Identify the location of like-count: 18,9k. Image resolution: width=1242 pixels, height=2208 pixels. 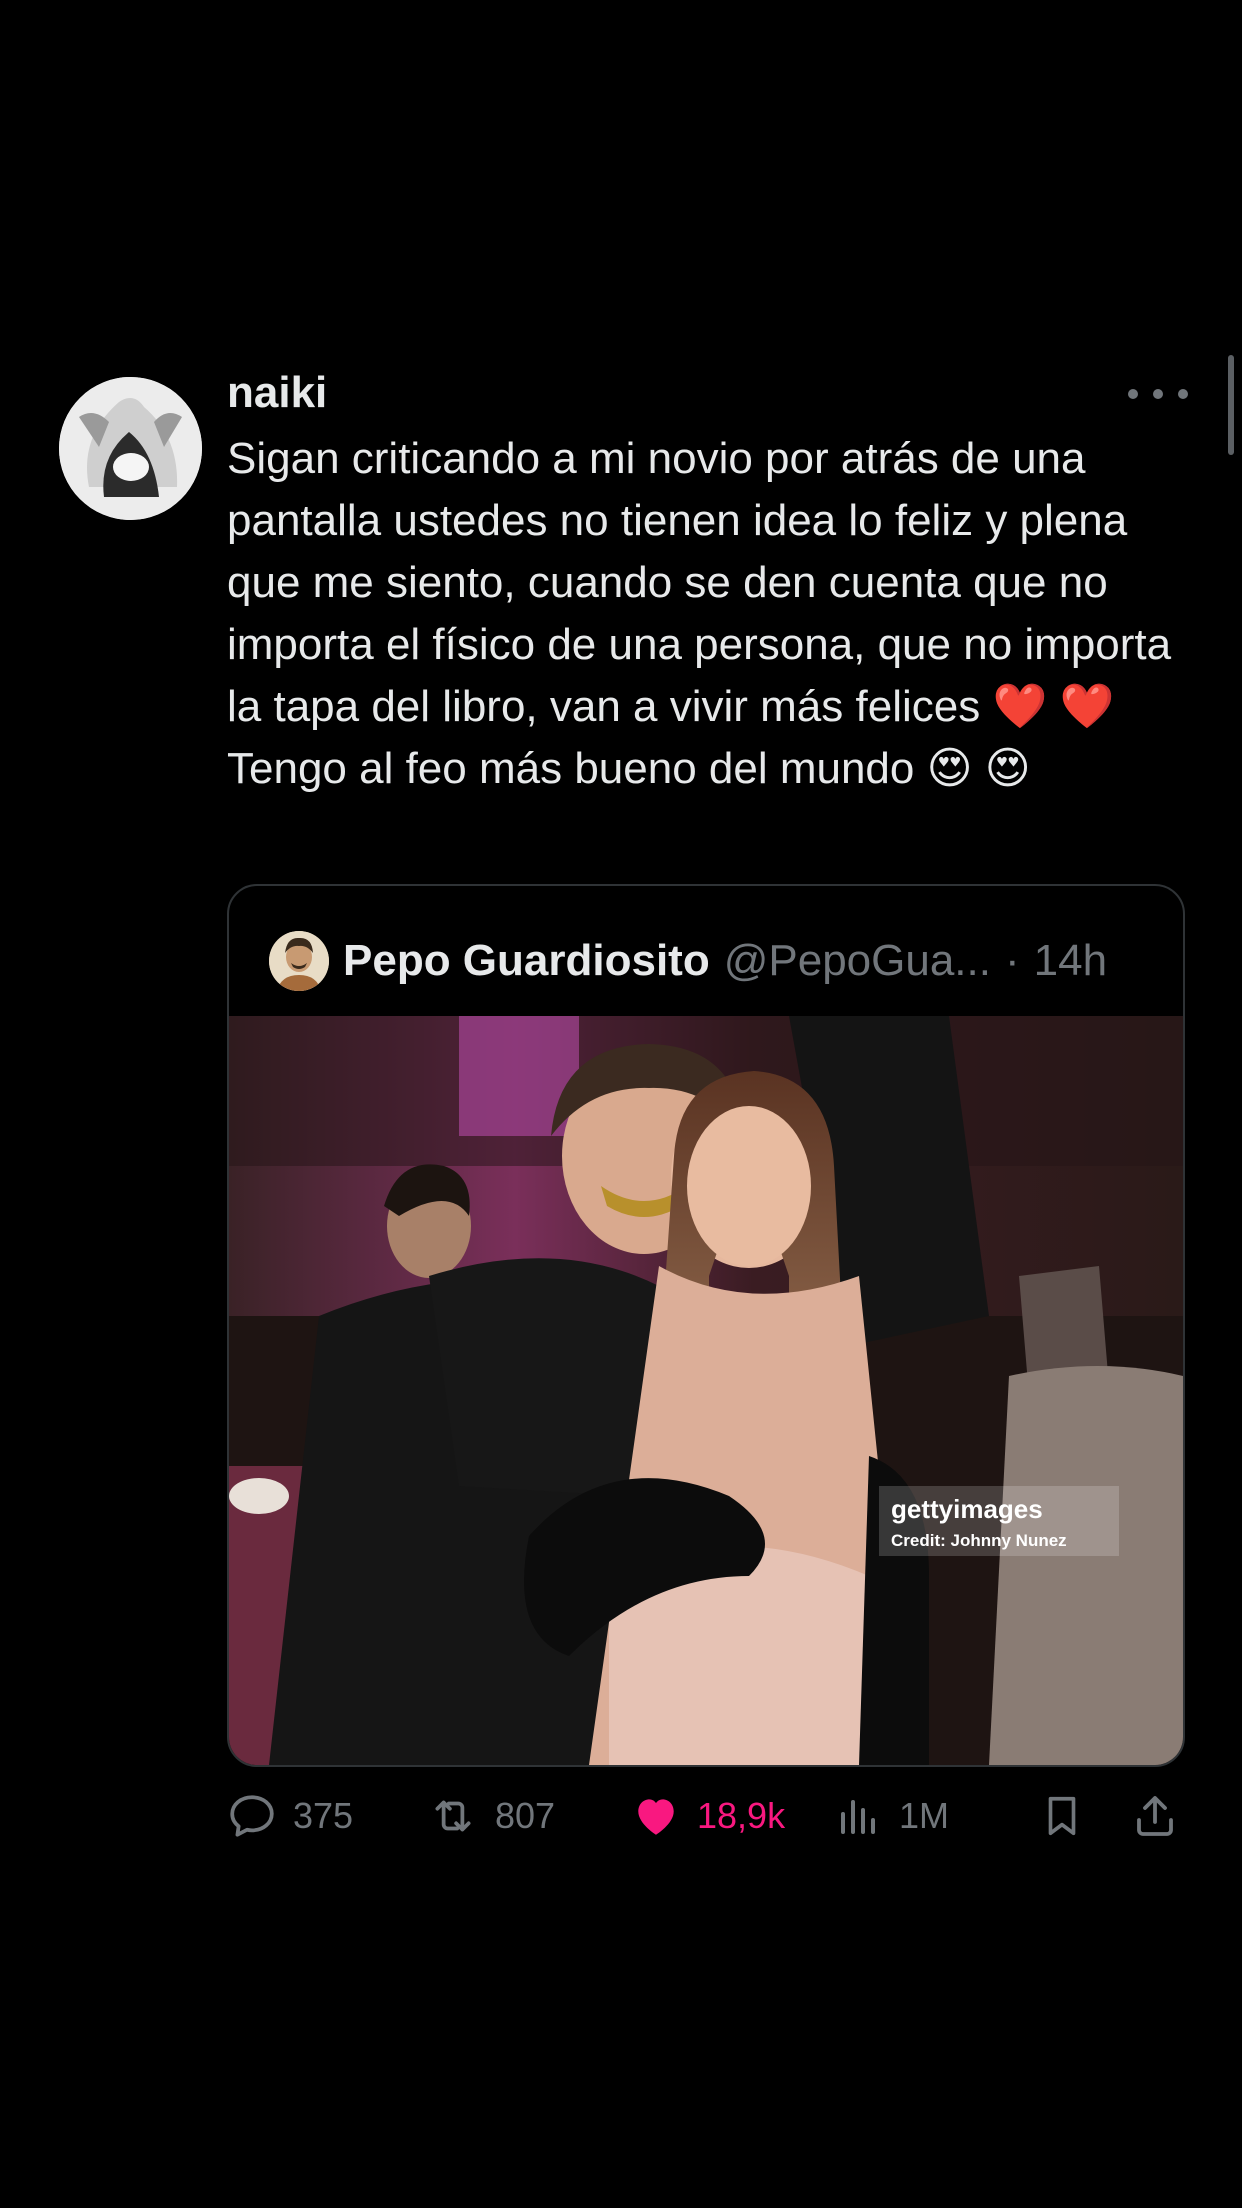
(741, 1815).